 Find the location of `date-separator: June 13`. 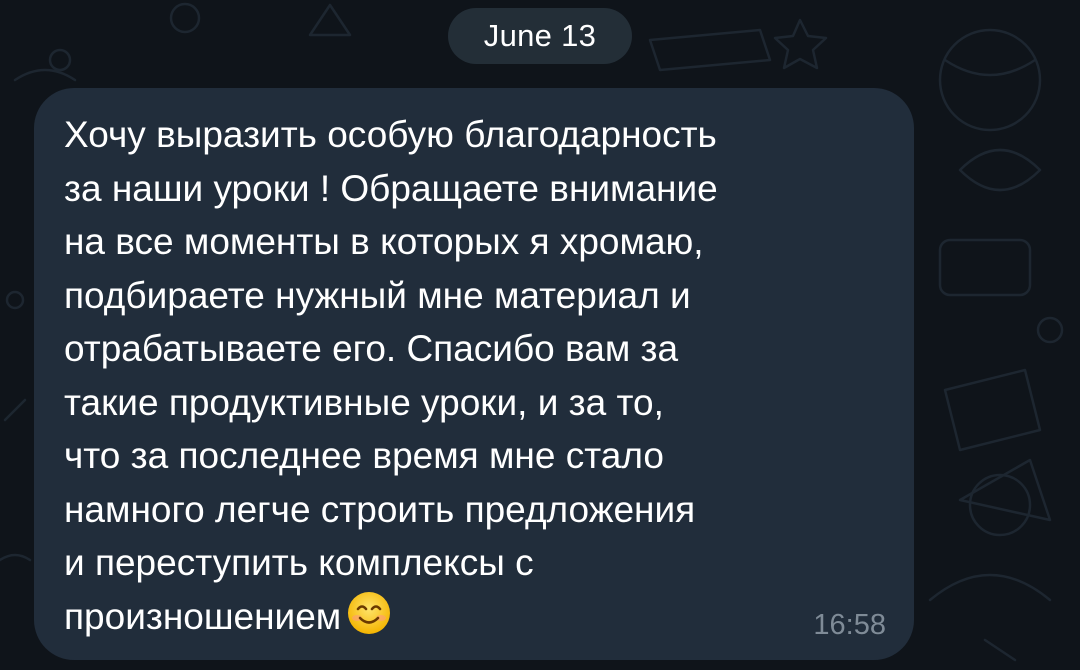

date-separator: June 13 is located at coordinates (540, 36).